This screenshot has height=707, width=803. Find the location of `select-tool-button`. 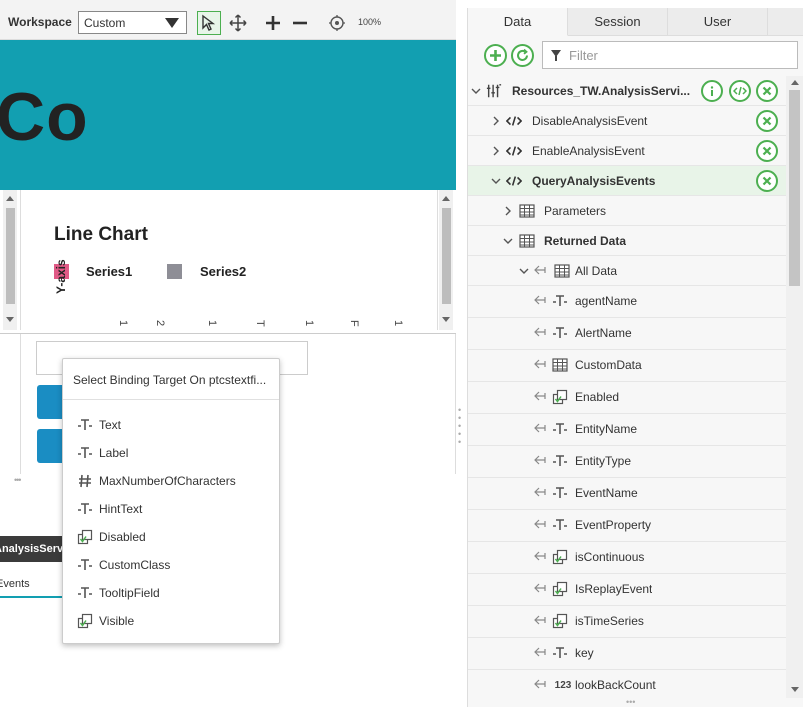

select-tool-button is located at coordinates (209, 23).